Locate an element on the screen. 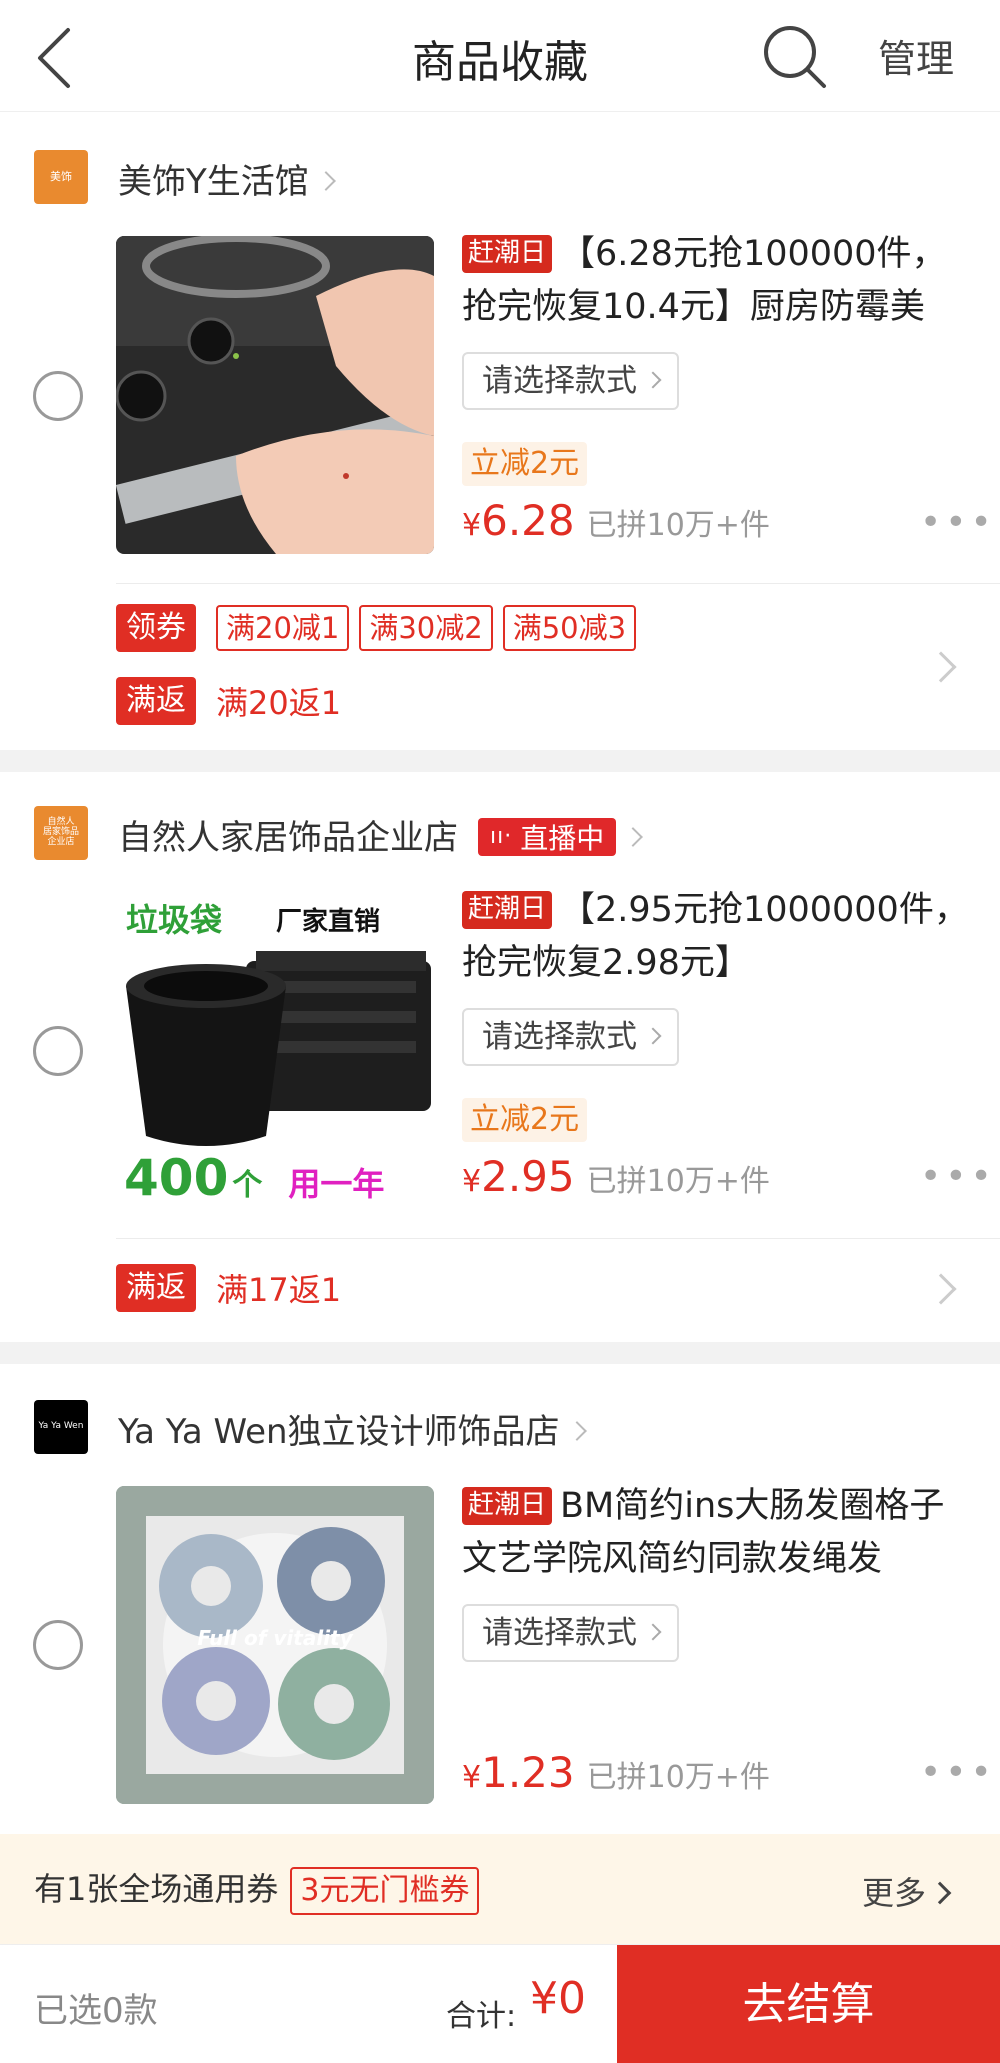  checkout-bar: 已选0款 合计: ¥0 去结算 is located at coordinates (500, 2003).